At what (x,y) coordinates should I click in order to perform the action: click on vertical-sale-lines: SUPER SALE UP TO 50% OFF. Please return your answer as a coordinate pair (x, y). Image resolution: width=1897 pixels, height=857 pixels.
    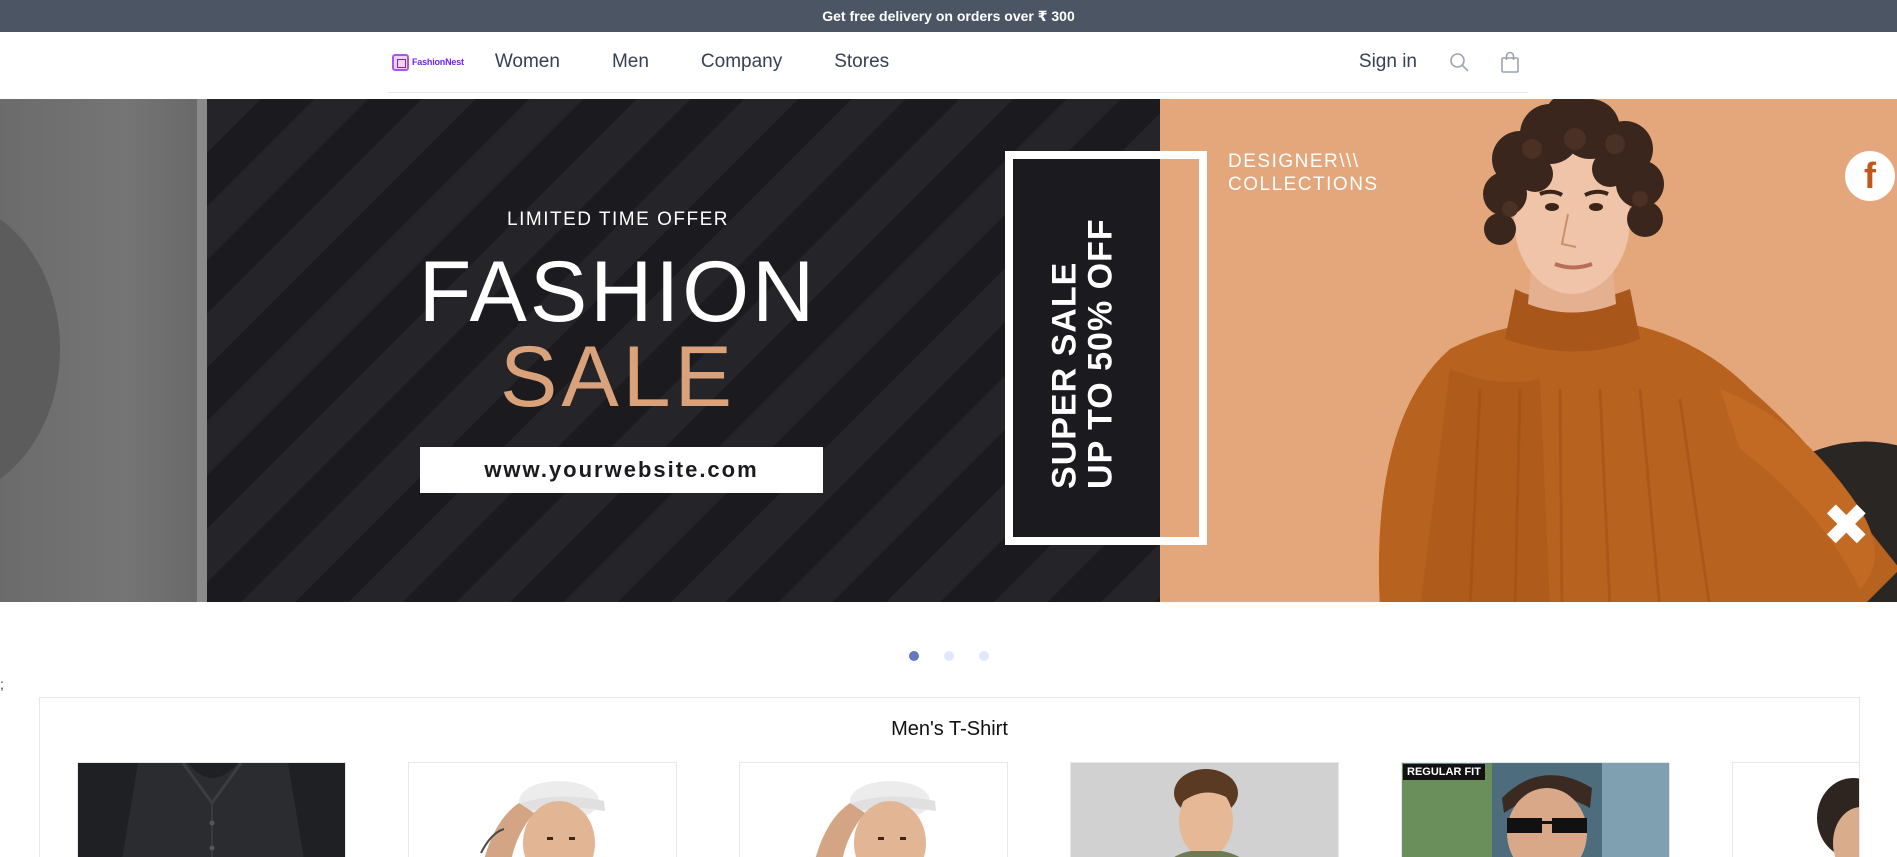
    Looking at the image, I should click on (1082, 354).